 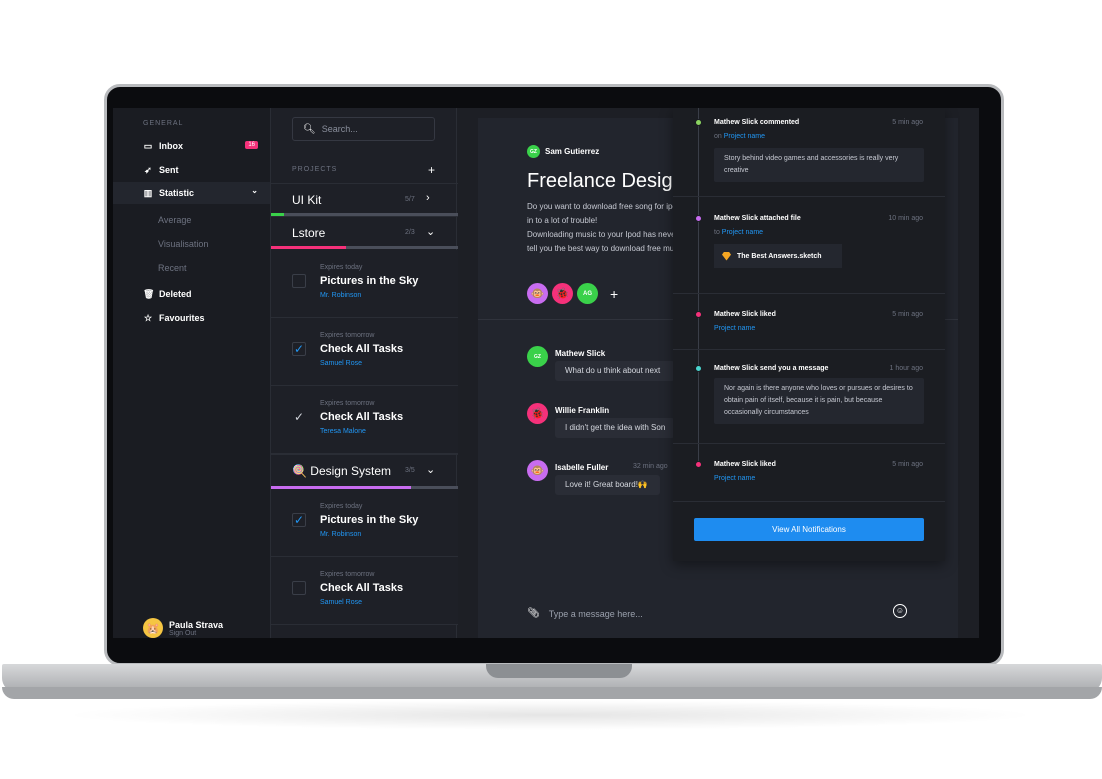 What do you see at coordinates (350, 471) in the screenshot?
I see `project-name-text: Design System` at bounding box center [350, 471].